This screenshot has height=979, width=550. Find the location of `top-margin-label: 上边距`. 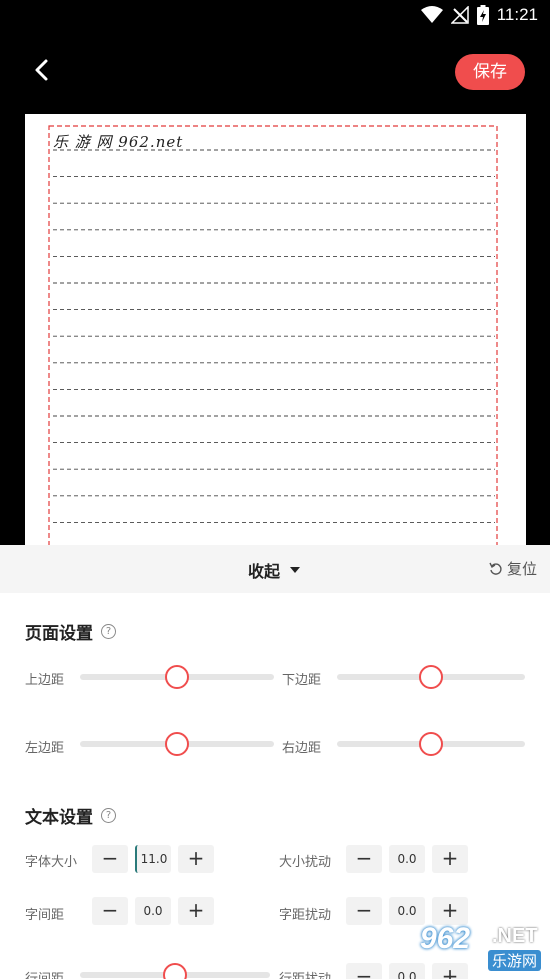

top-margin-label: 上边距 is located at coordinates (45, 680).